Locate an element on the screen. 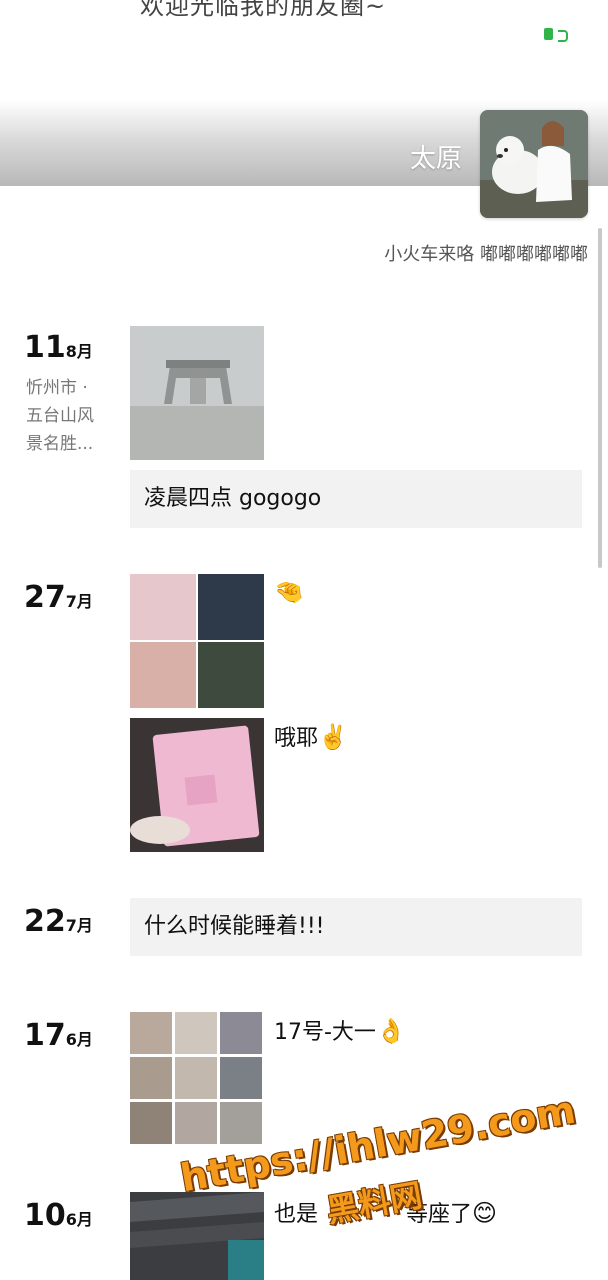  post-date: 227月 is located at coordinates (58, 921).